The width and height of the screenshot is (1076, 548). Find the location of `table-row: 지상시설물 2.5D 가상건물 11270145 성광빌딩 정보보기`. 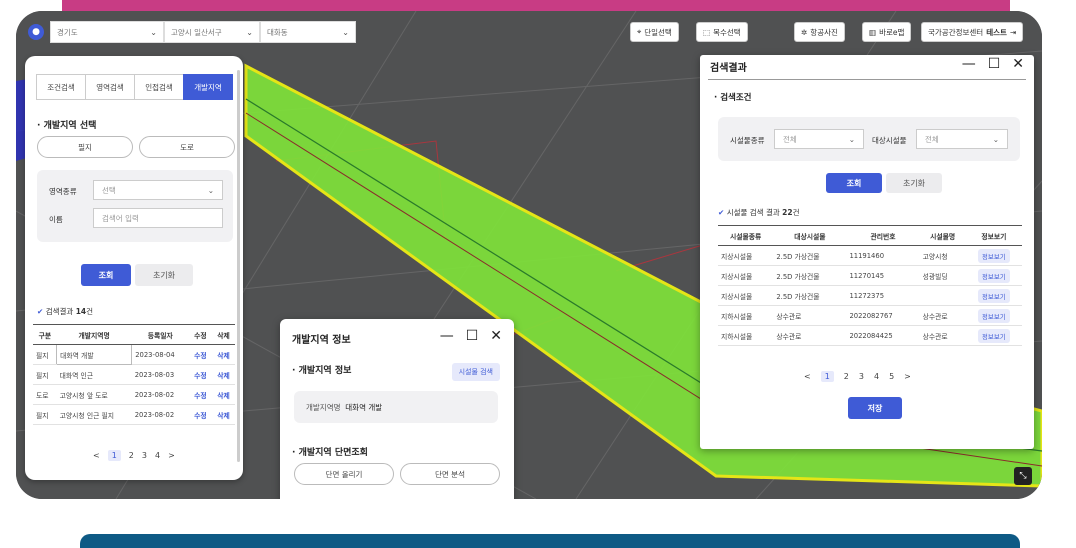

table-row: 지상시설물 2.5D 가상건물 11270145 성광빌딩 정보보기 is located at coordinates (870, 275).